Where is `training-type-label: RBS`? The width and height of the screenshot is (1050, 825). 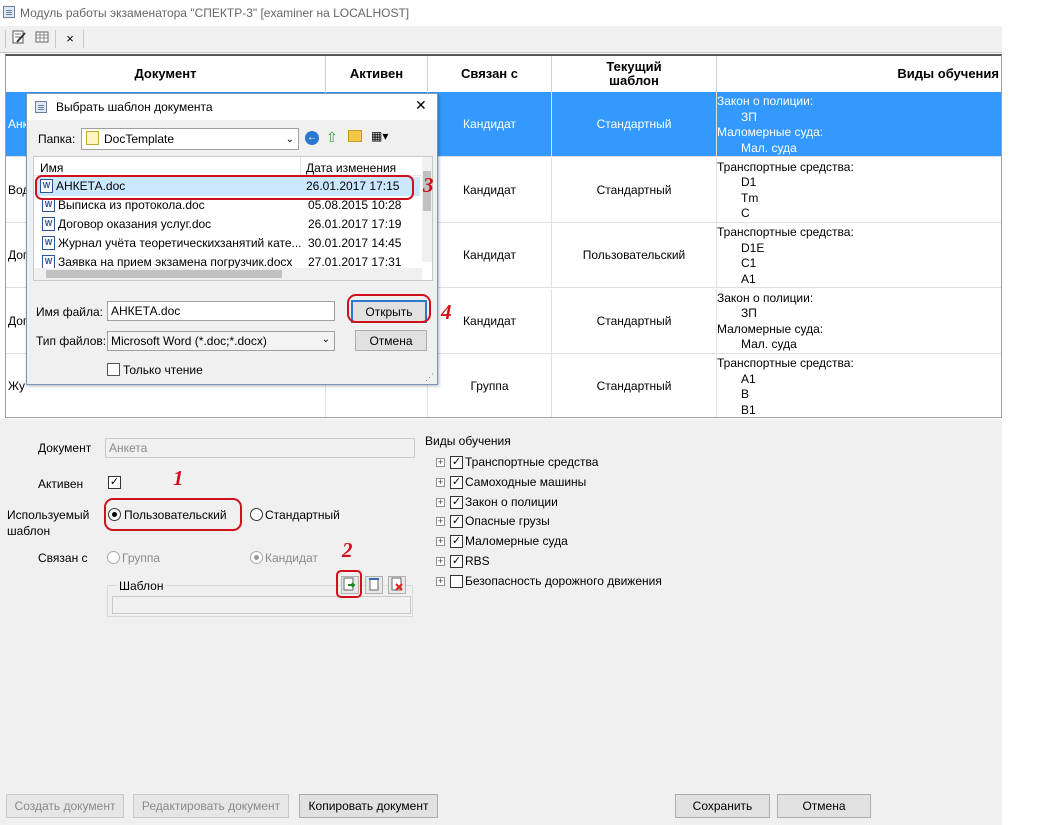 training-type-label: RBS is located at coordinates (477, 561).